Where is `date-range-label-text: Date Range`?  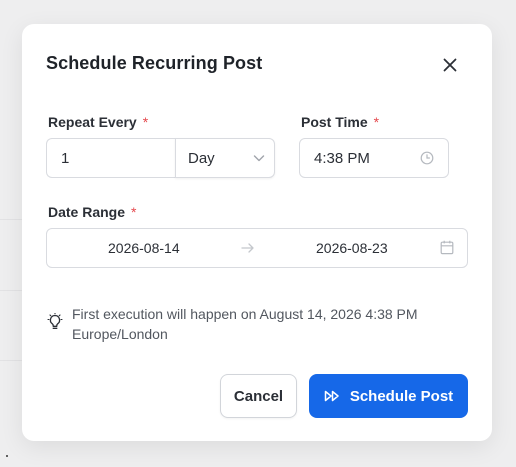 date-range-label-text: Date Range is located at coordinates (87, 212).